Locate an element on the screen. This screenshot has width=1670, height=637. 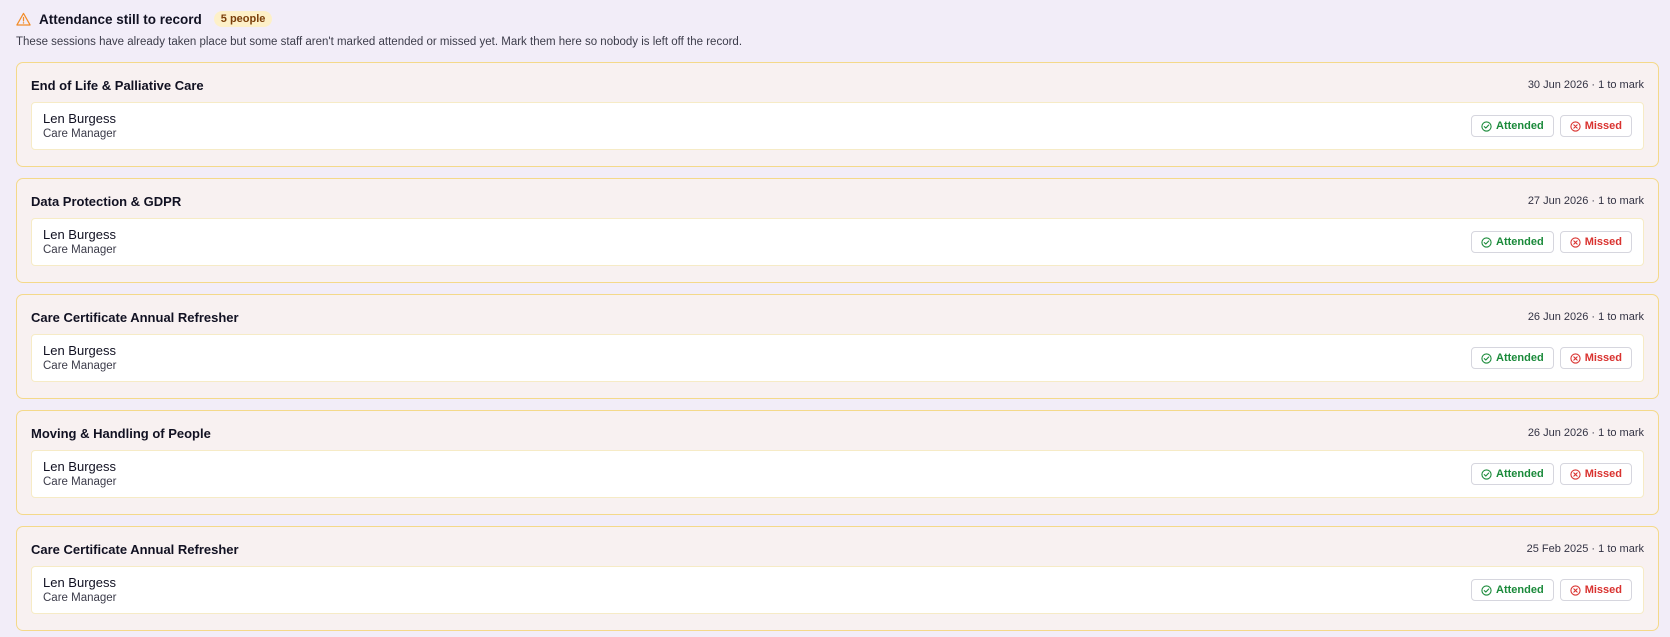
session-title: End of Life & Palliative Care is located at coordinates (117, 85).